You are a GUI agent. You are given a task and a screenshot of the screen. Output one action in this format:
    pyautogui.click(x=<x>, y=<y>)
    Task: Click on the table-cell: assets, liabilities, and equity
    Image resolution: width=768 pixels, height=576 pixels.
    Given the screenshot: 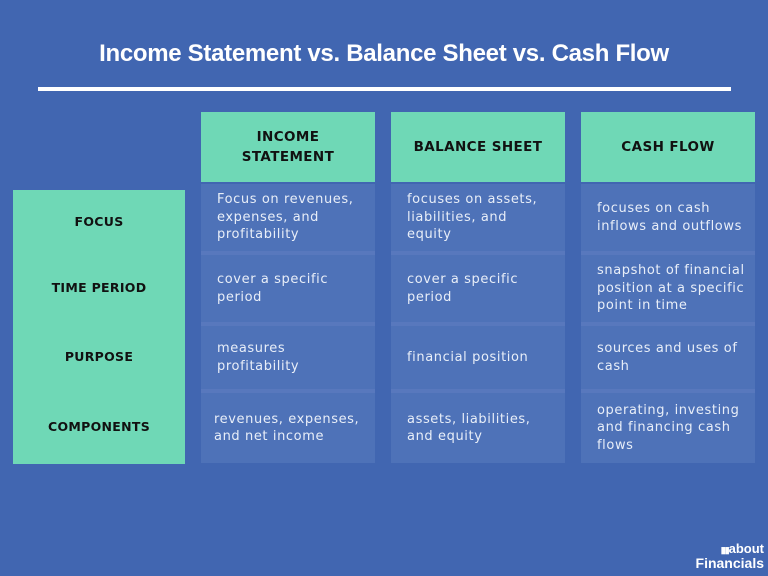 What is the action you would take?
    pyautogui.click(x=478, y=428)
    